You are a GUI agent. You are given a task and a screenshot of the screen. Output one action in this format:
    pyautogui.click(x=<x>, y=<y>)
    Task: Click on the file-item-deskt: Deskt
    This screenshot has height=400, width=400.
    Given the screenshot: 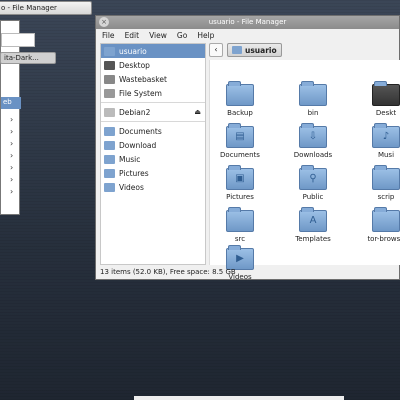 What is the action you would take?
    pyautogui.click(x=383, y=99)
    